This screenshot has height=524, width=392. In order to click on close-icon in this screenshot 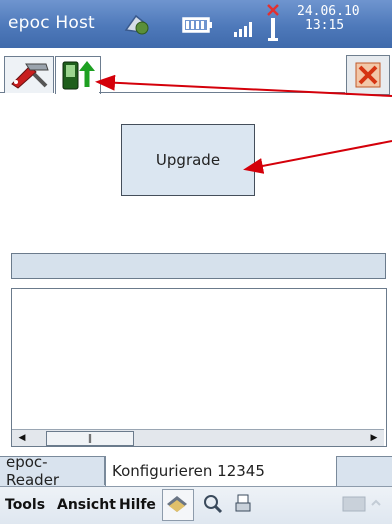, I will do `click(368, 77)`.